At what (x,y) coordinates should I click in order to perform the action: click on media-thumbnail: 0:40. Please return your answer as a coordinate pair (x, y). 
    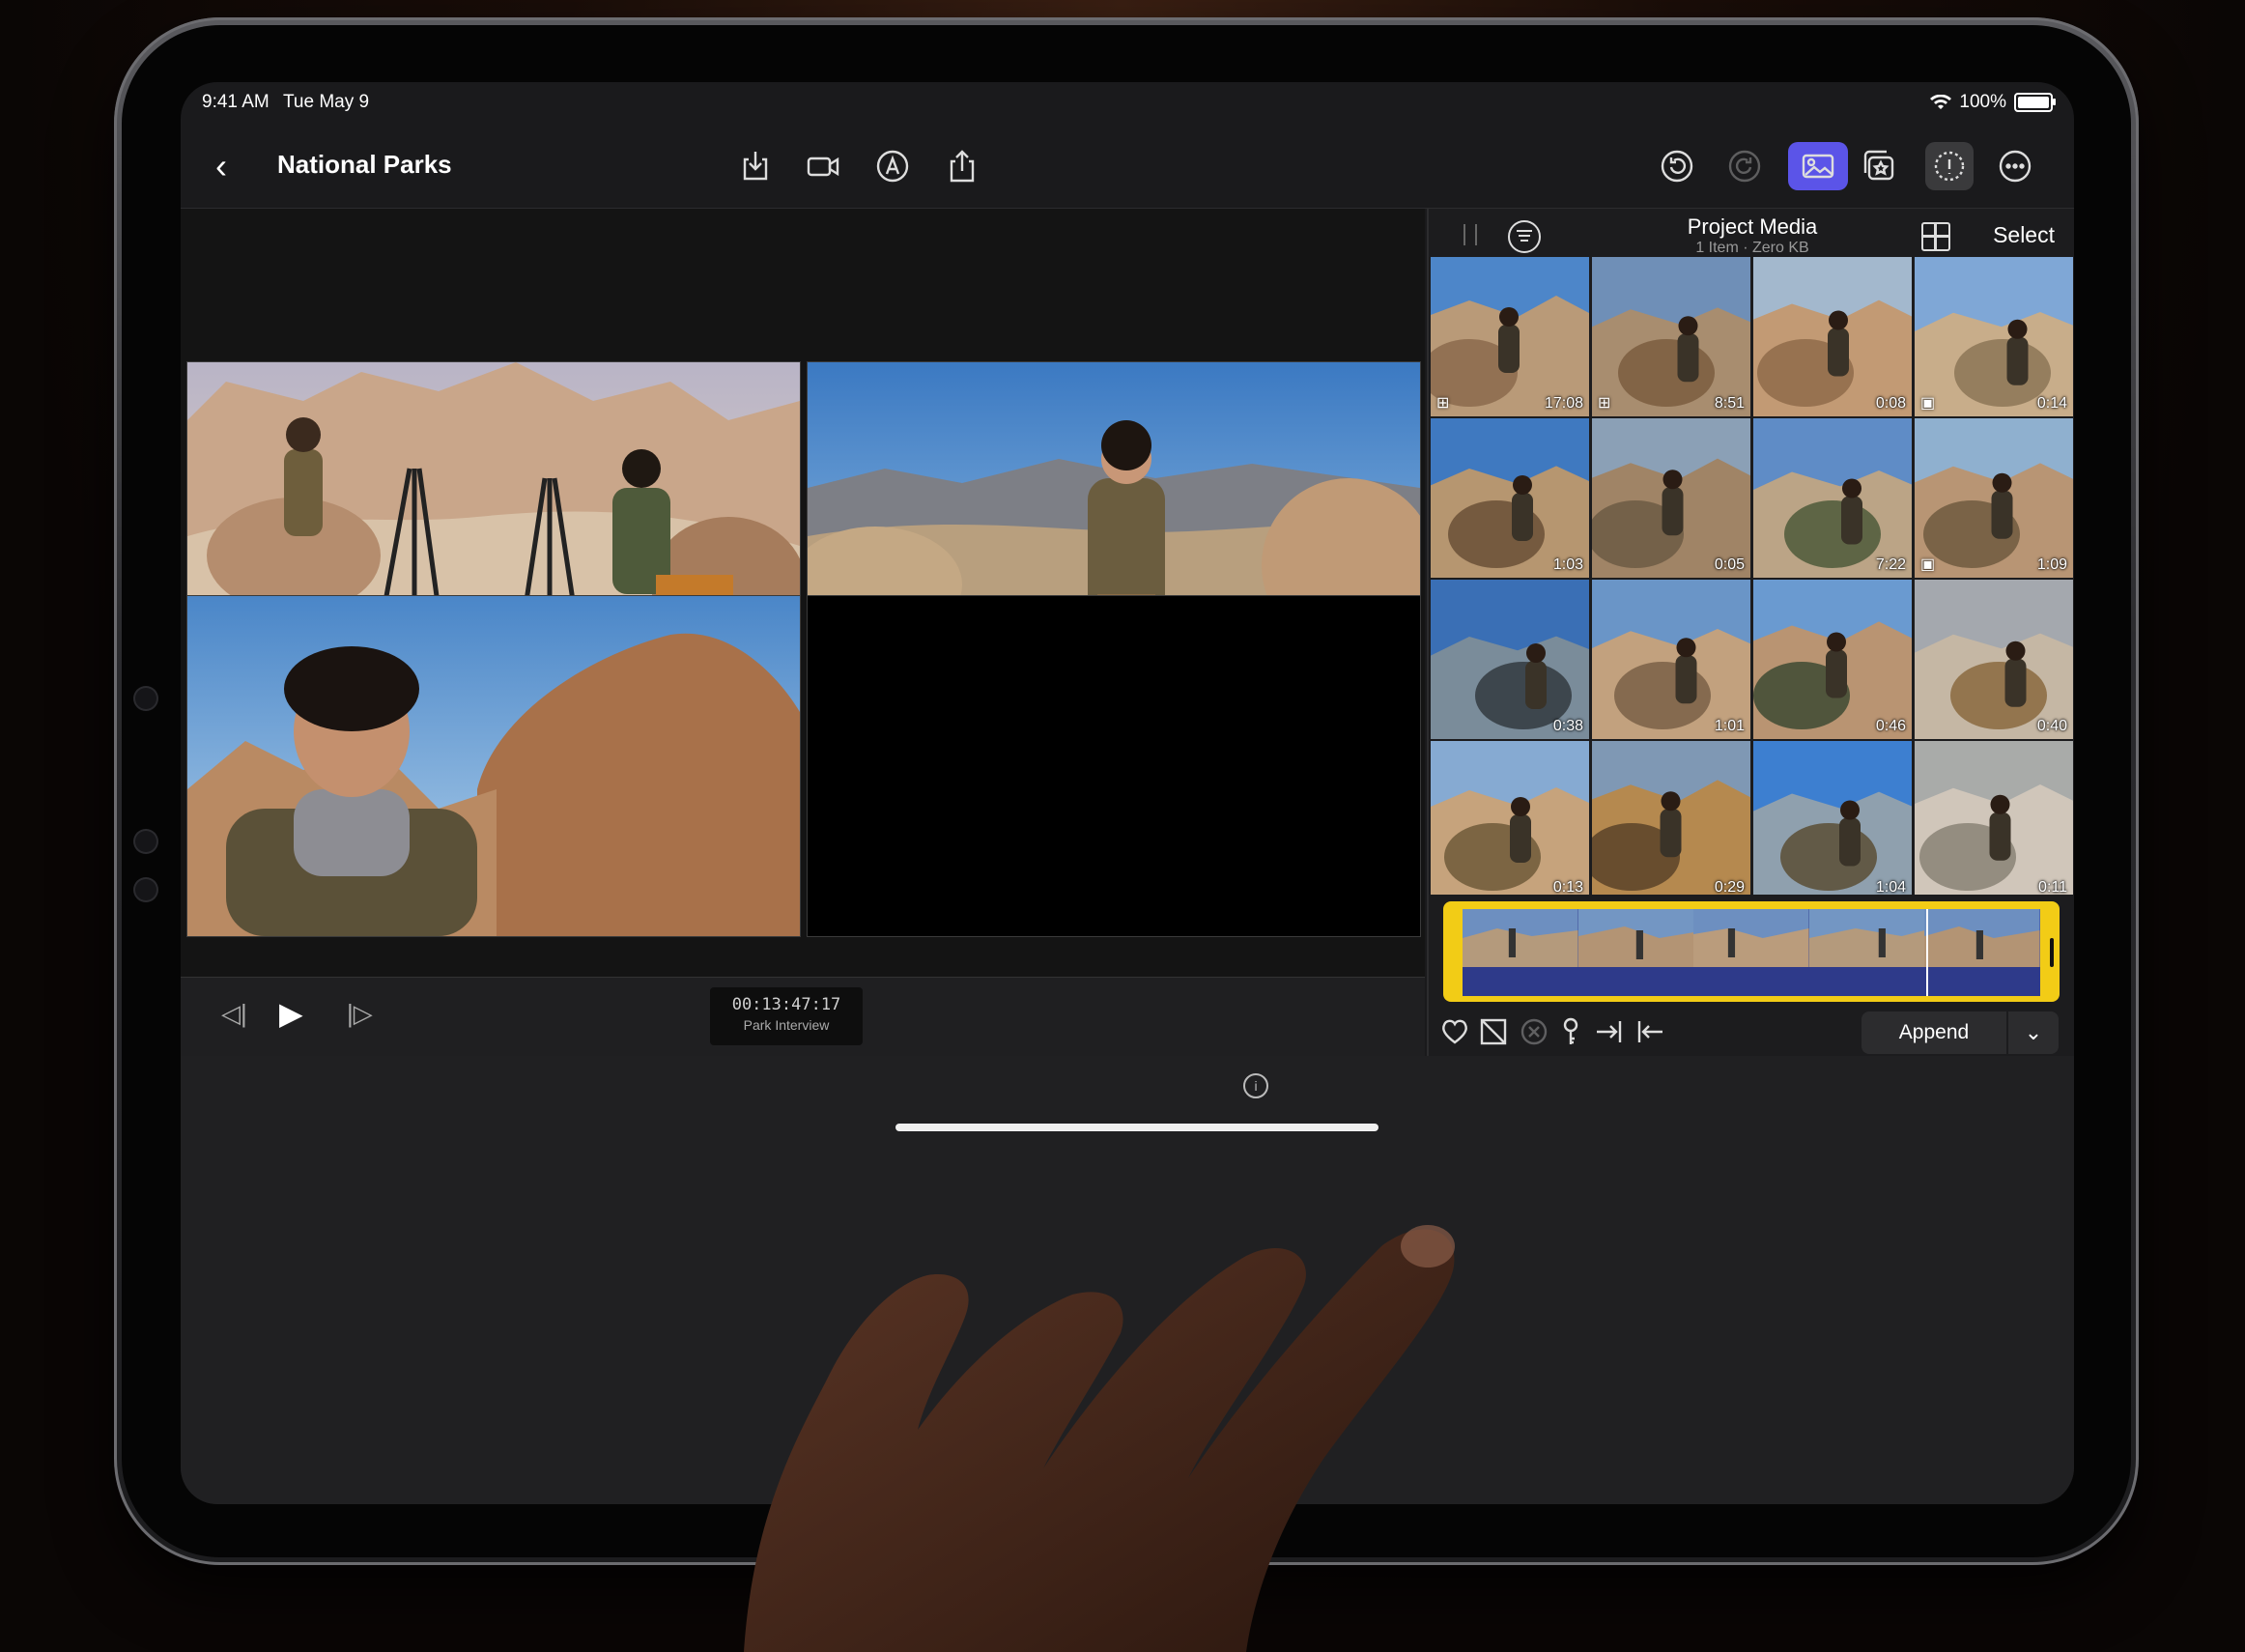
    Looking at the image, I should click on (1994, 659).